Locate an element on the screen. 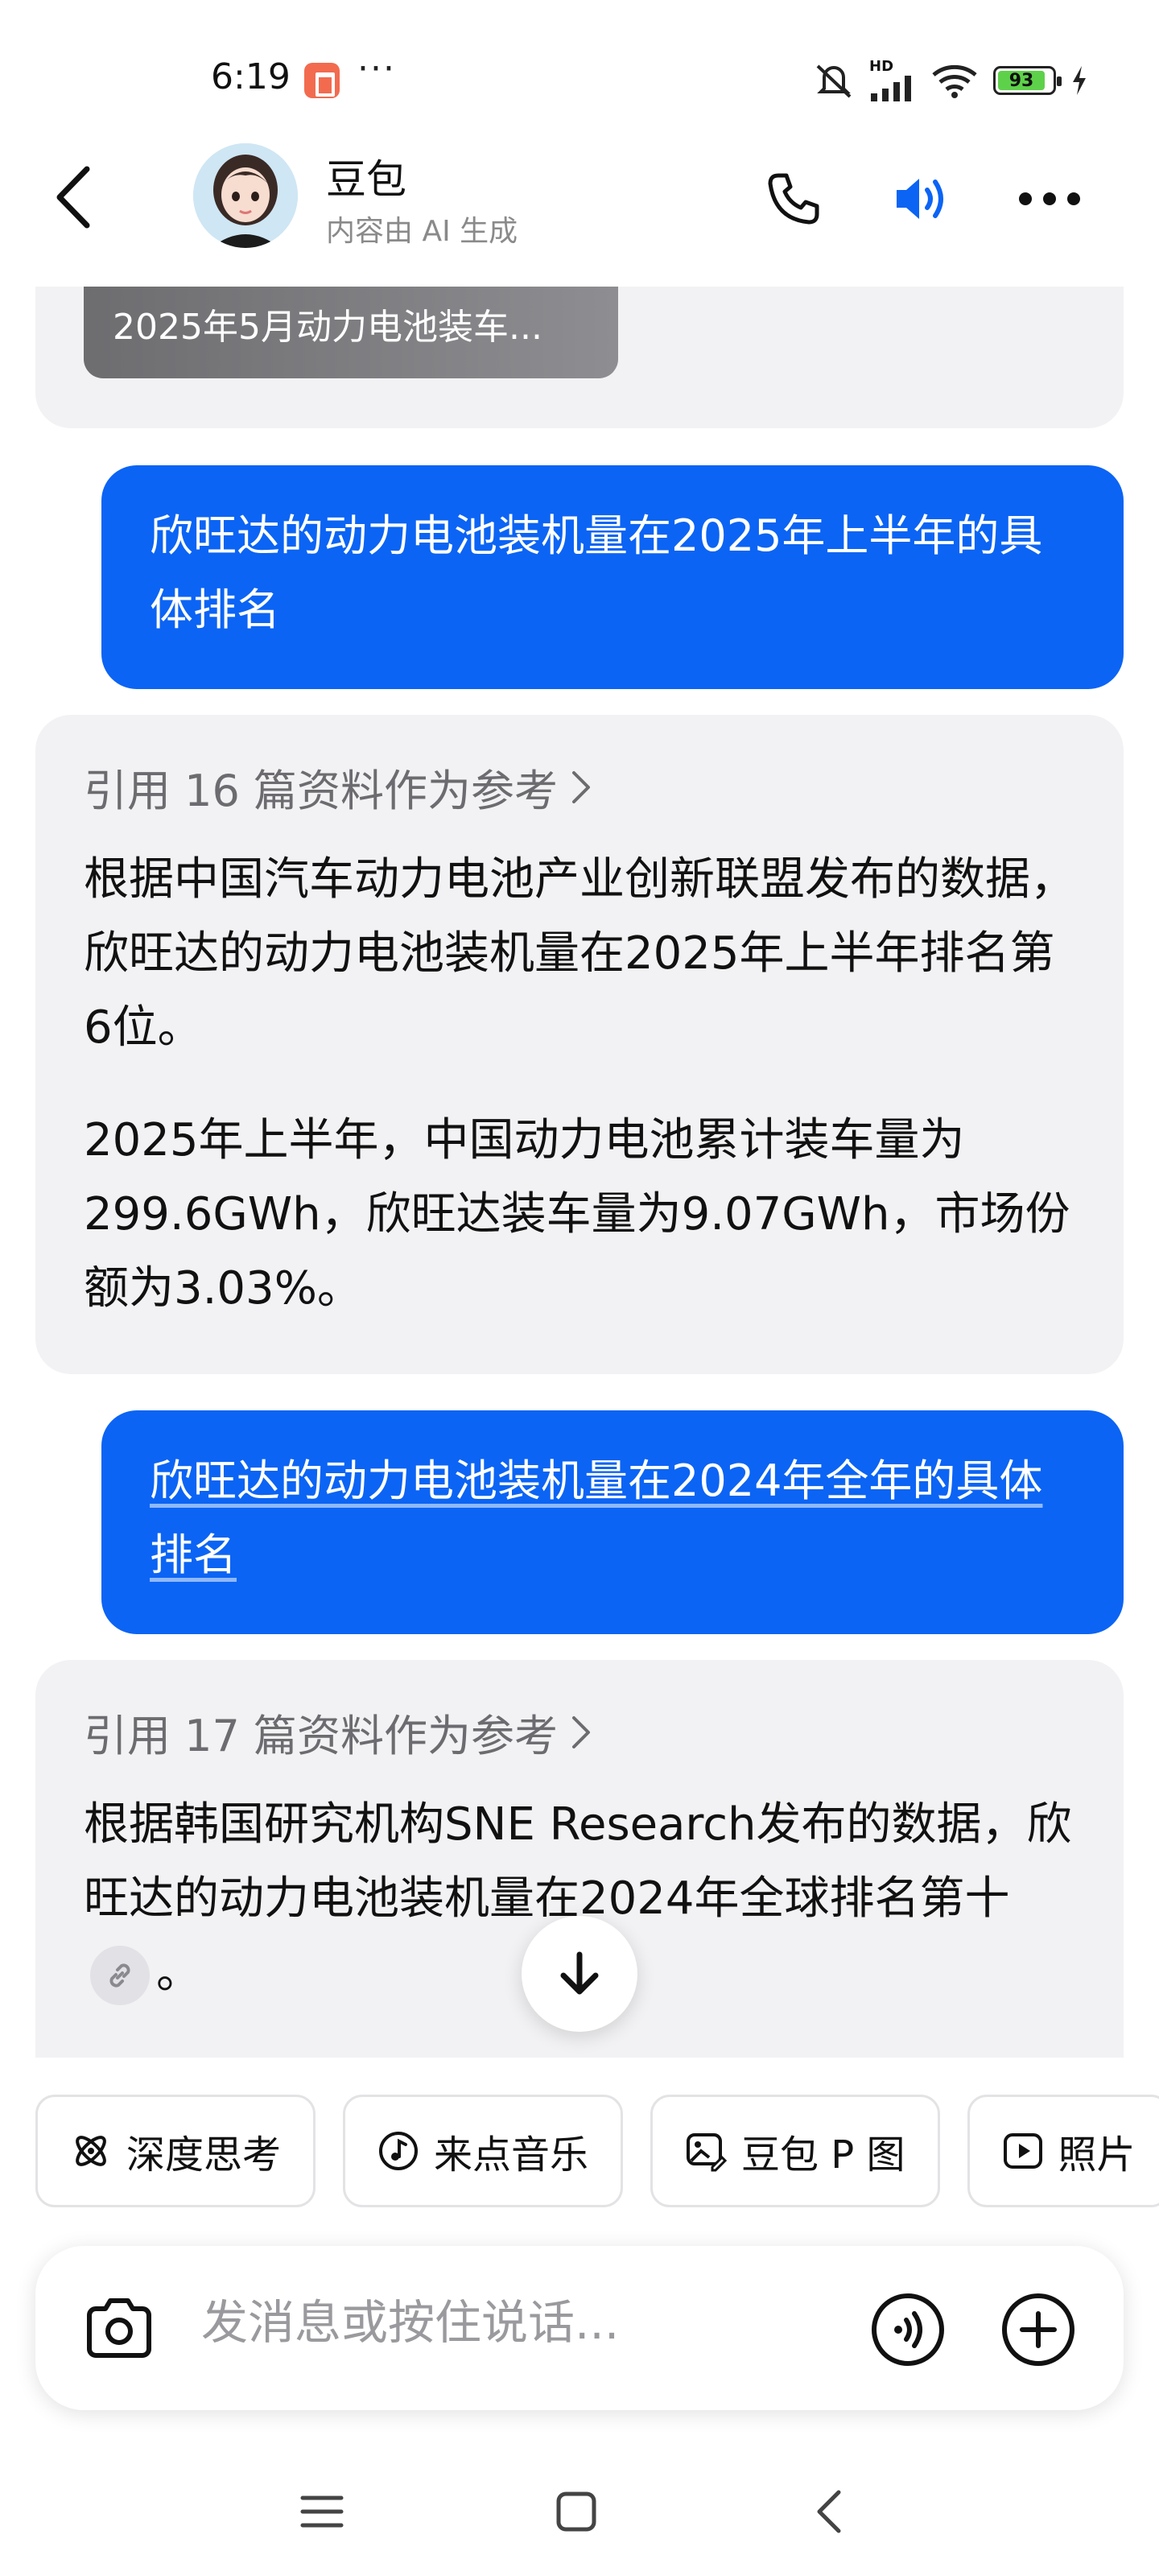 The height and width of the screenshot is (2576, 1159). reference-link: 引用 16 篇资料作为参考 is located at coordinates (579, 787).